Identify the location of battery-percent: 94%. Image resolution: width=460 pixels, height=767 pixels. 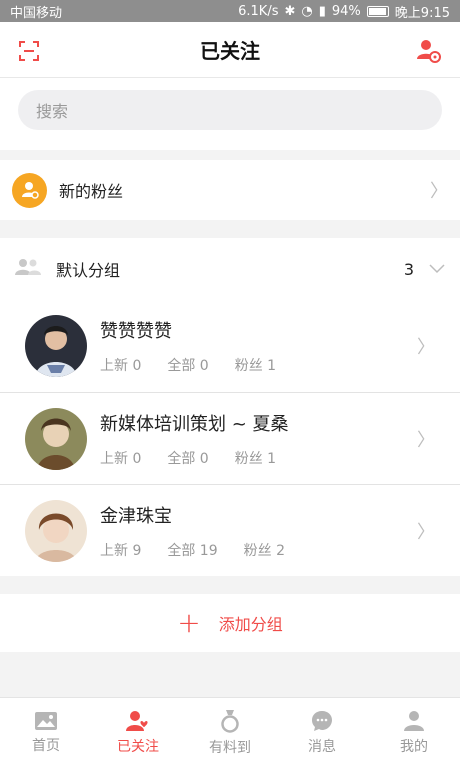
(346, 11).